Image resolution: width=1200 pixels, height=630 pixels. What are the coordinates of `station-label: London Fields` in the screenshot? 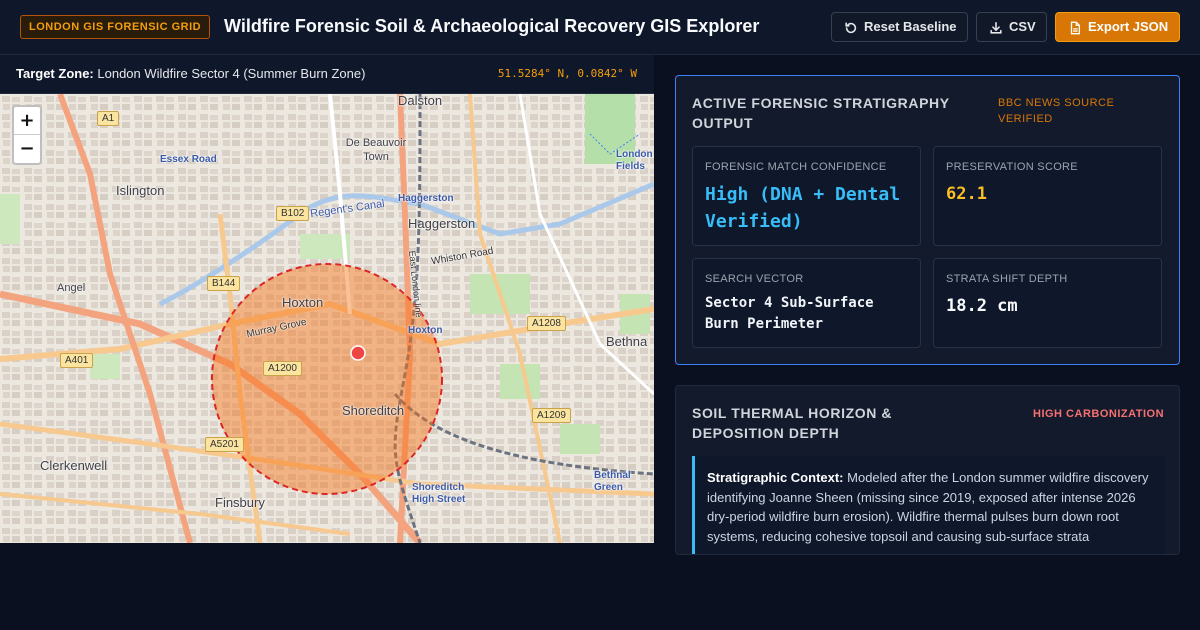 It's located at (634, 160).